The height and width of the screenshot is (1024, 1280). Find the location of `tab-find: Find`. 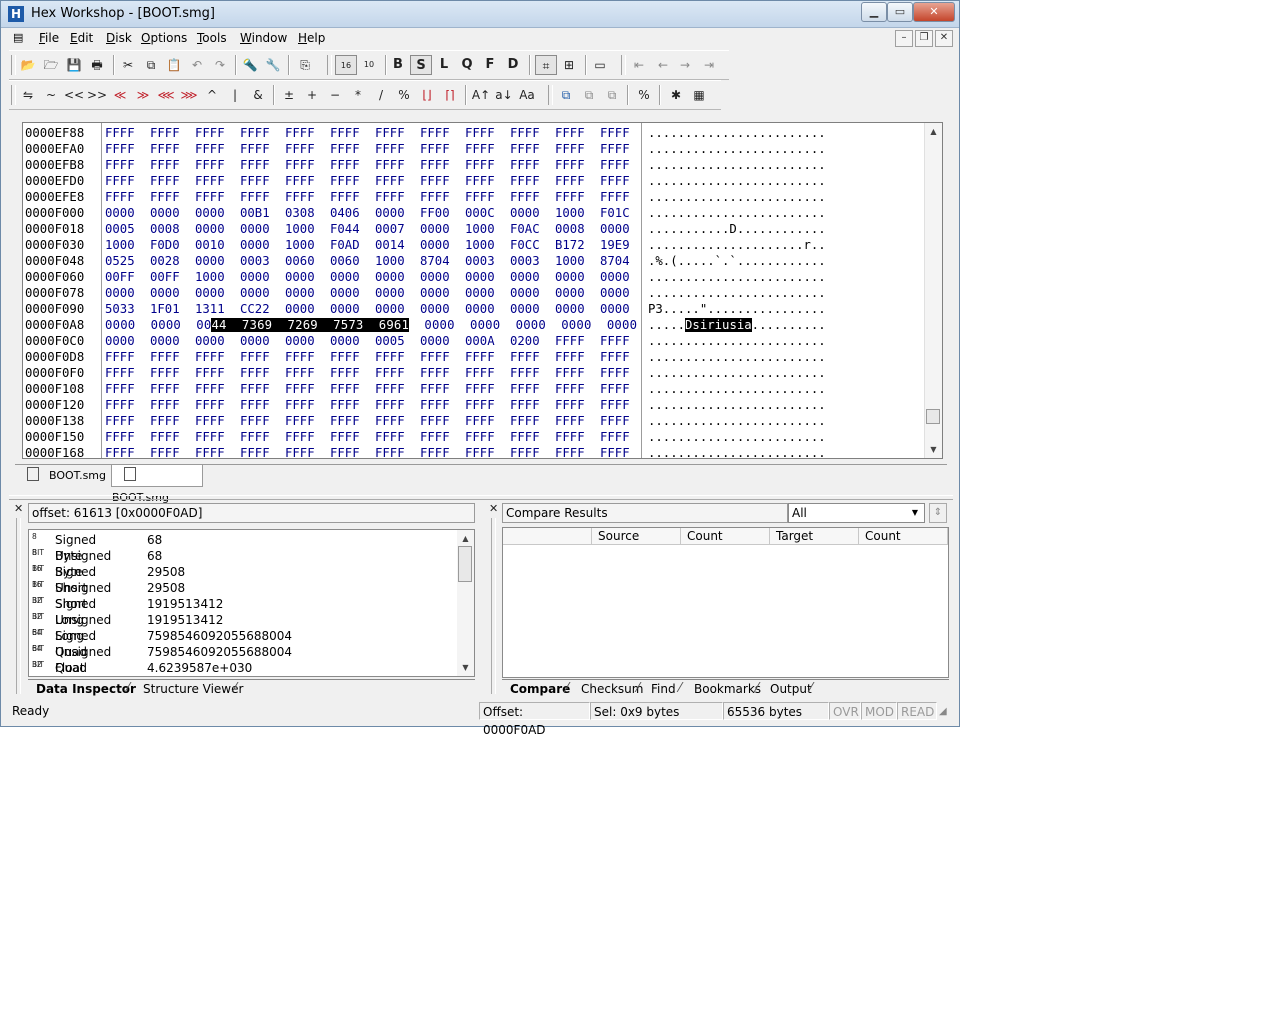

tab-find: Find is located at coordinates (663, 689).